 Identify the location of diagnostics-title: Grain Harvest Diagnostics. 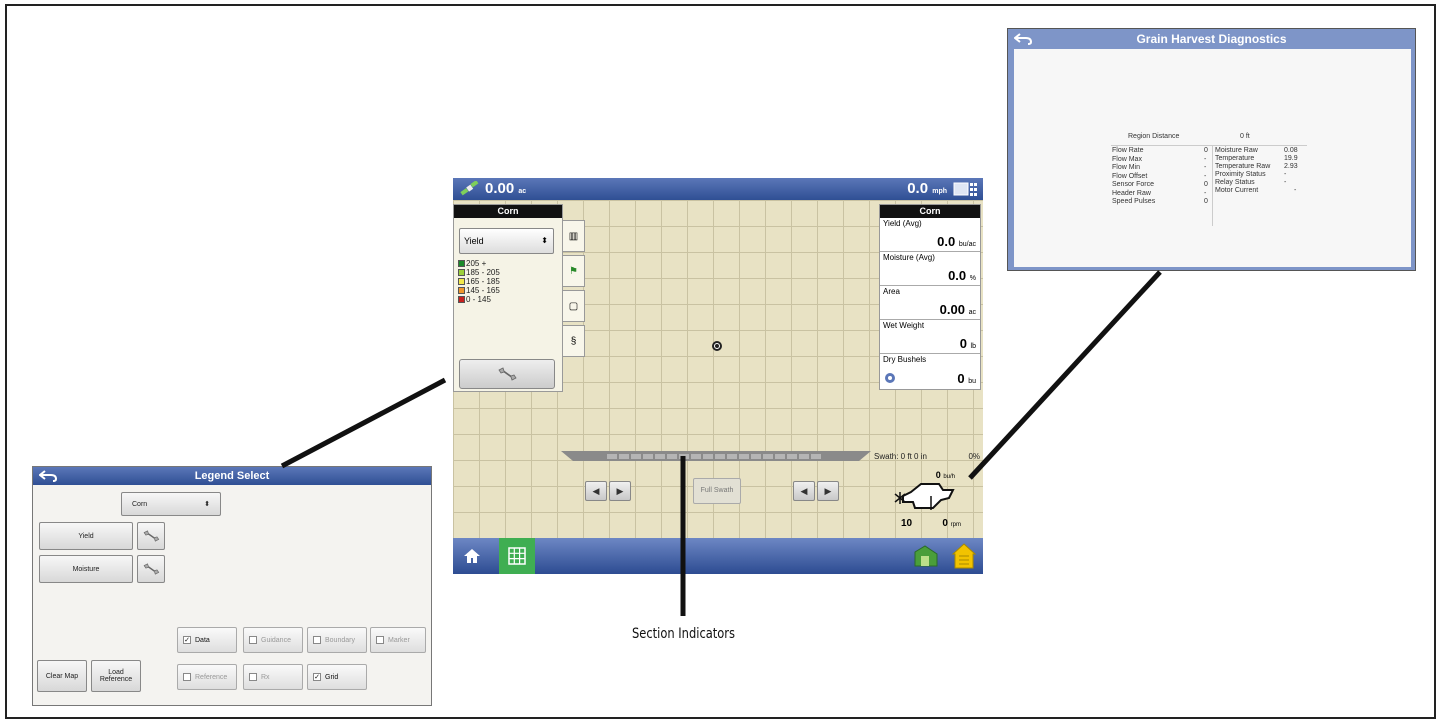
(1211, 39).